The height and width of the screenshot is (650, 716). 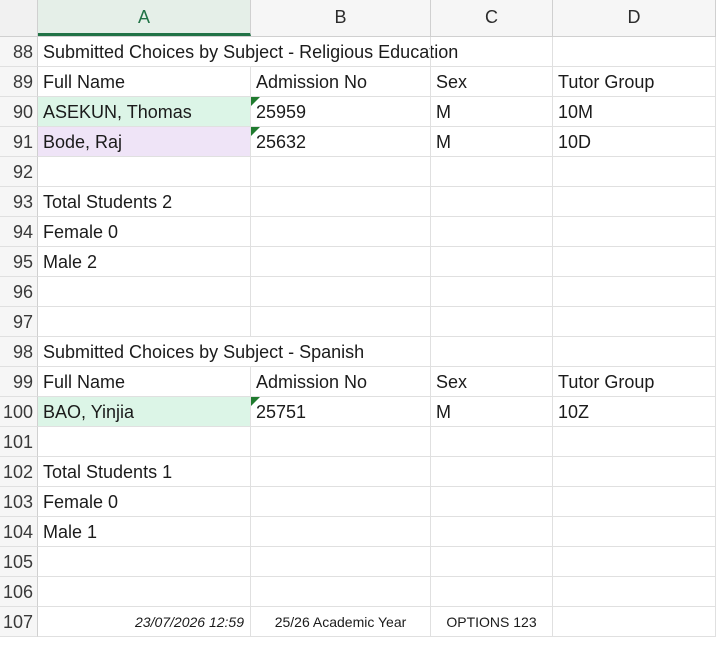 I want to click on row-header: 105, so click(x=19, y=562).